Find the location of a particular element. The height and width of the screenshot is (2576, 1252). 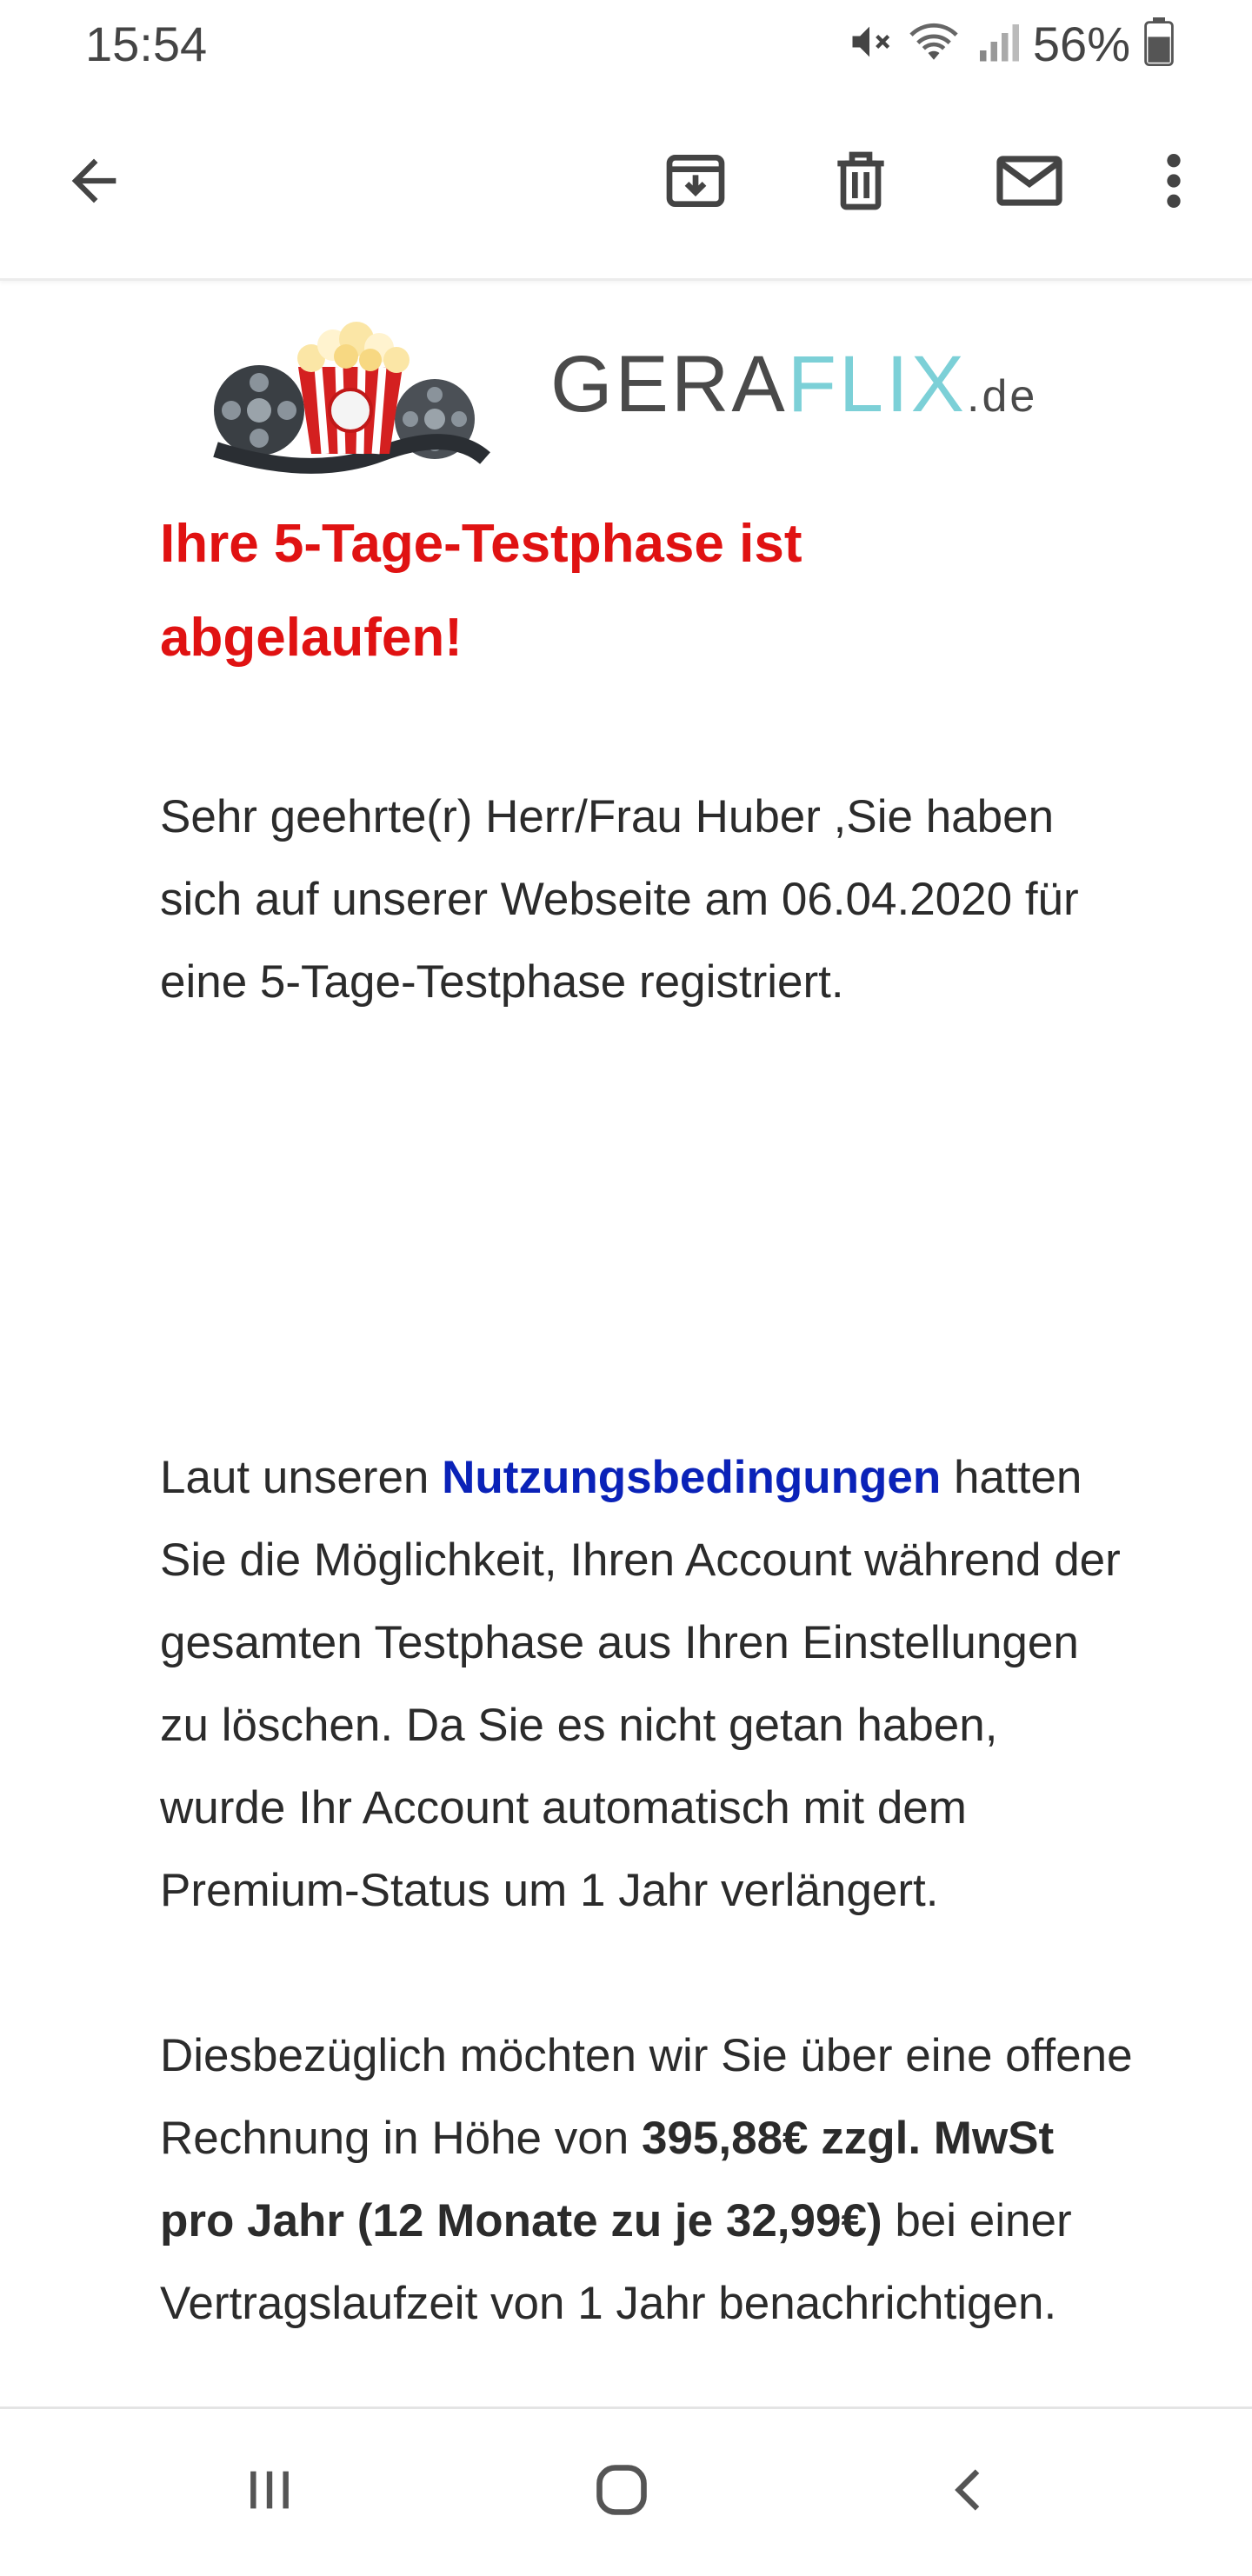

wifi-icon is located at coordinates (934, 44).